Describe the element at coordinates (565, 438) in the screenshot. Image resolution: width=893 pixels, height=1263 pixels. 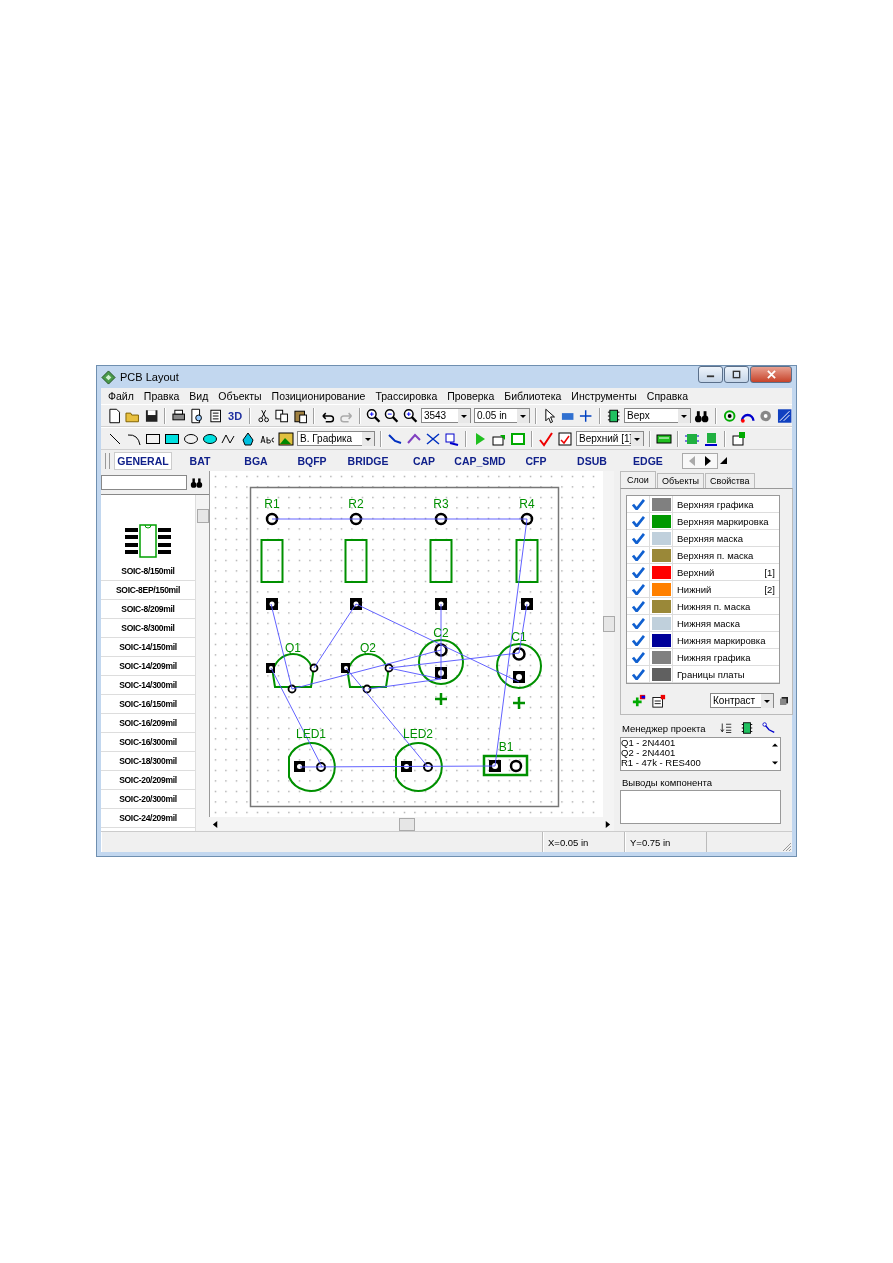
I see `check-report-icon` at that location.